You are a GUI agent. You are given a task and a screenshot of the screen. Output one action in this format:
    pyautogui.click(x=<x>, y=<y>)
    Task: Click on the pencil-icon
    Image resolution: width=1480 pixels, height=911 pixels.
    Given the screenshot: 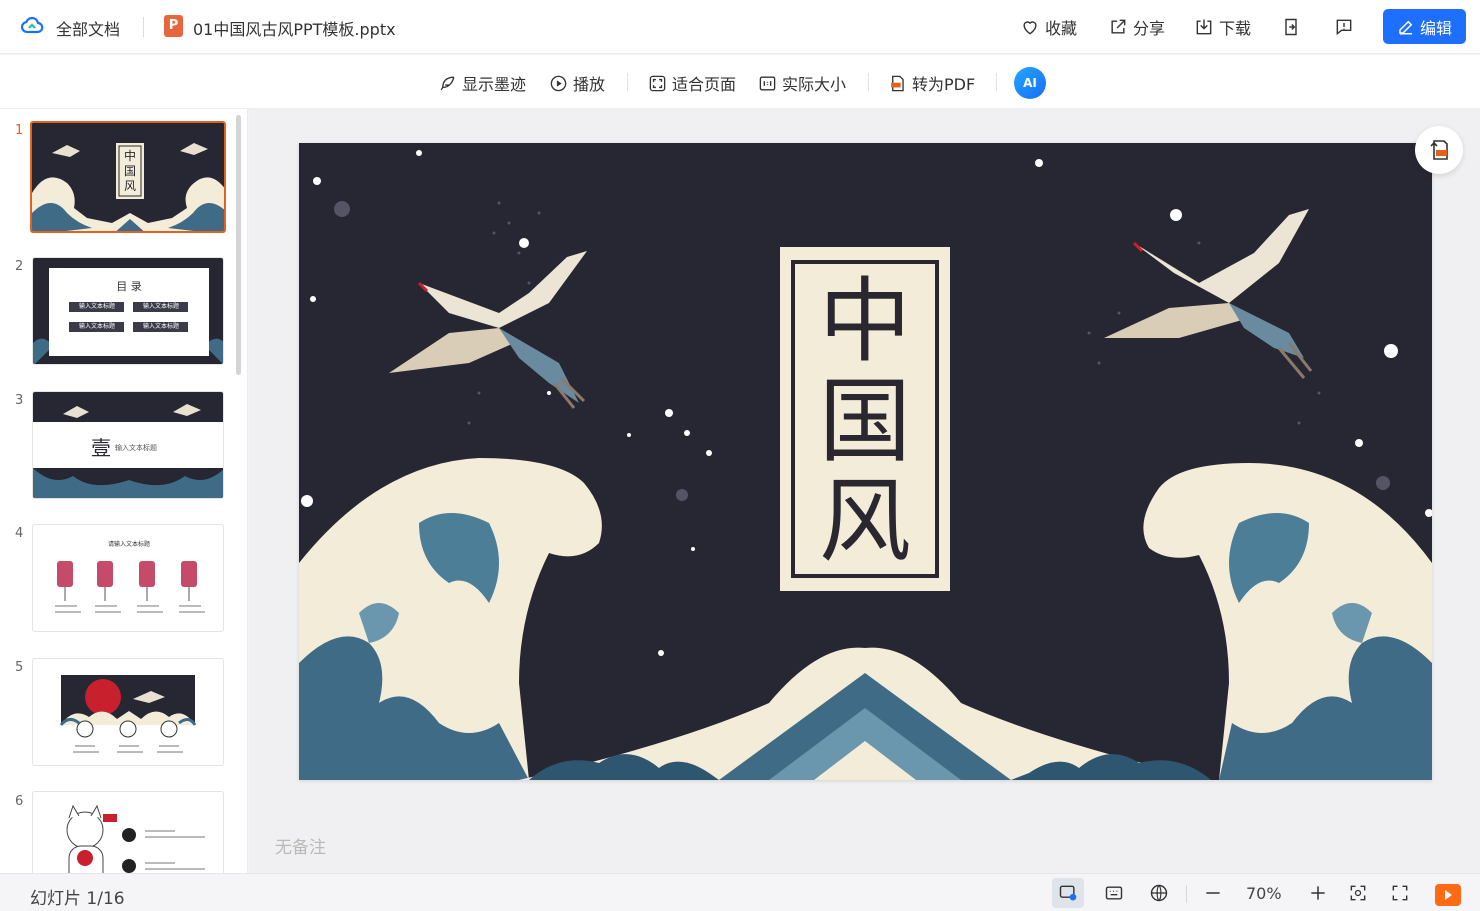 What is the action you would take?
    pyautogui.click(x=1406, y=27)
    